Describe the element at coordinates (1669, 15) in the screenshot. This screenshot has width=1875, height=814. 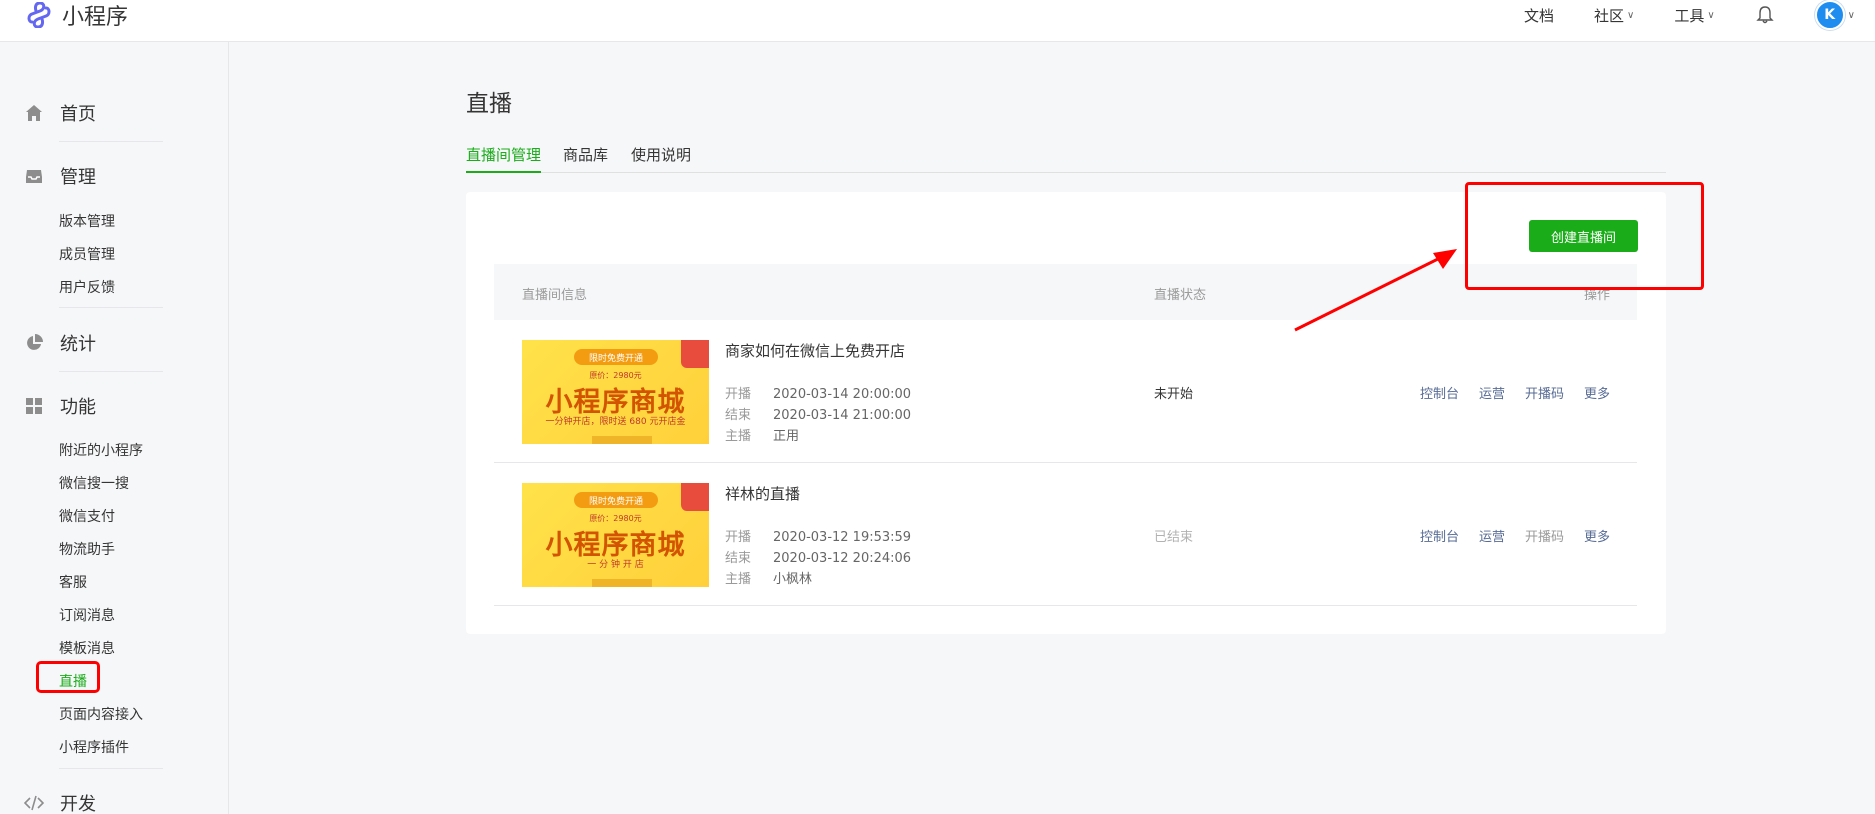
I see `top-nav: 文档 社区 ∨ 工具 ∨ K ∨` at that location.